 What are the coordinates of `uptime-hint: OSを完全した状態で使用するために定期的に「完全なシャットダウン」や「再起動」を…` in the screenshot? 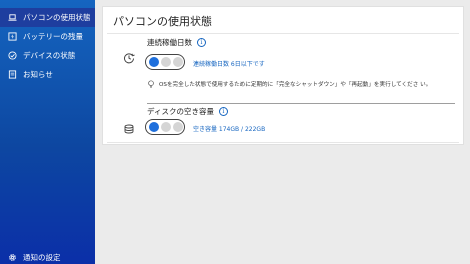 It's located at (289, 84).